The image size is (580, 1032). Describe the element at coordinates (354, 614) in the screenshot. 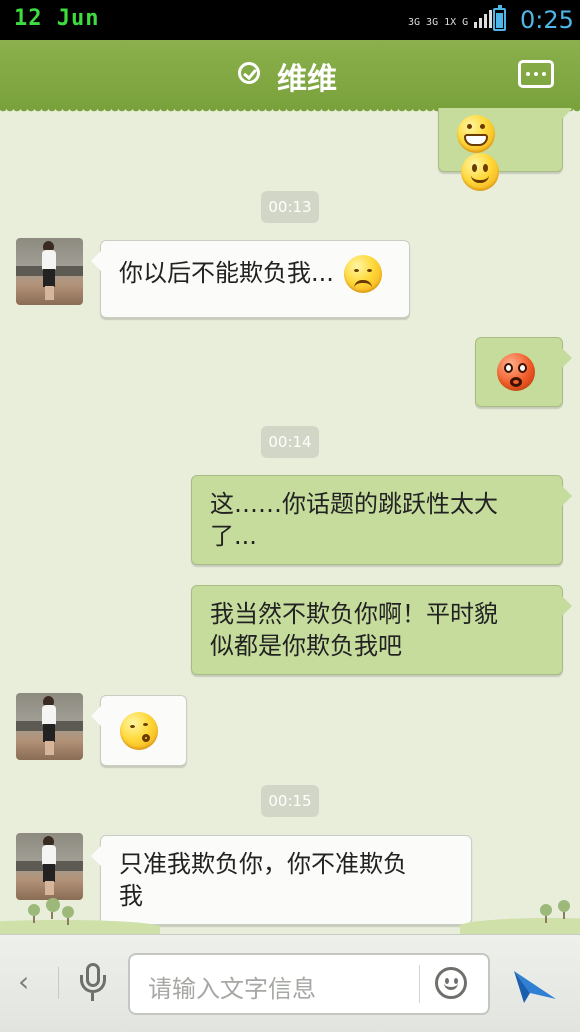

I see `message-text-line: 我当然不欺负你啊！平时貌` at that location.